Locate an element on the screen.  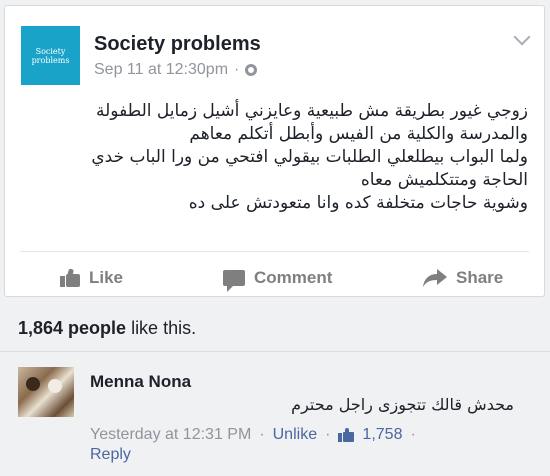
post-meta: Sep 11 at 12:30pm · is located at coordinates (176, 70).